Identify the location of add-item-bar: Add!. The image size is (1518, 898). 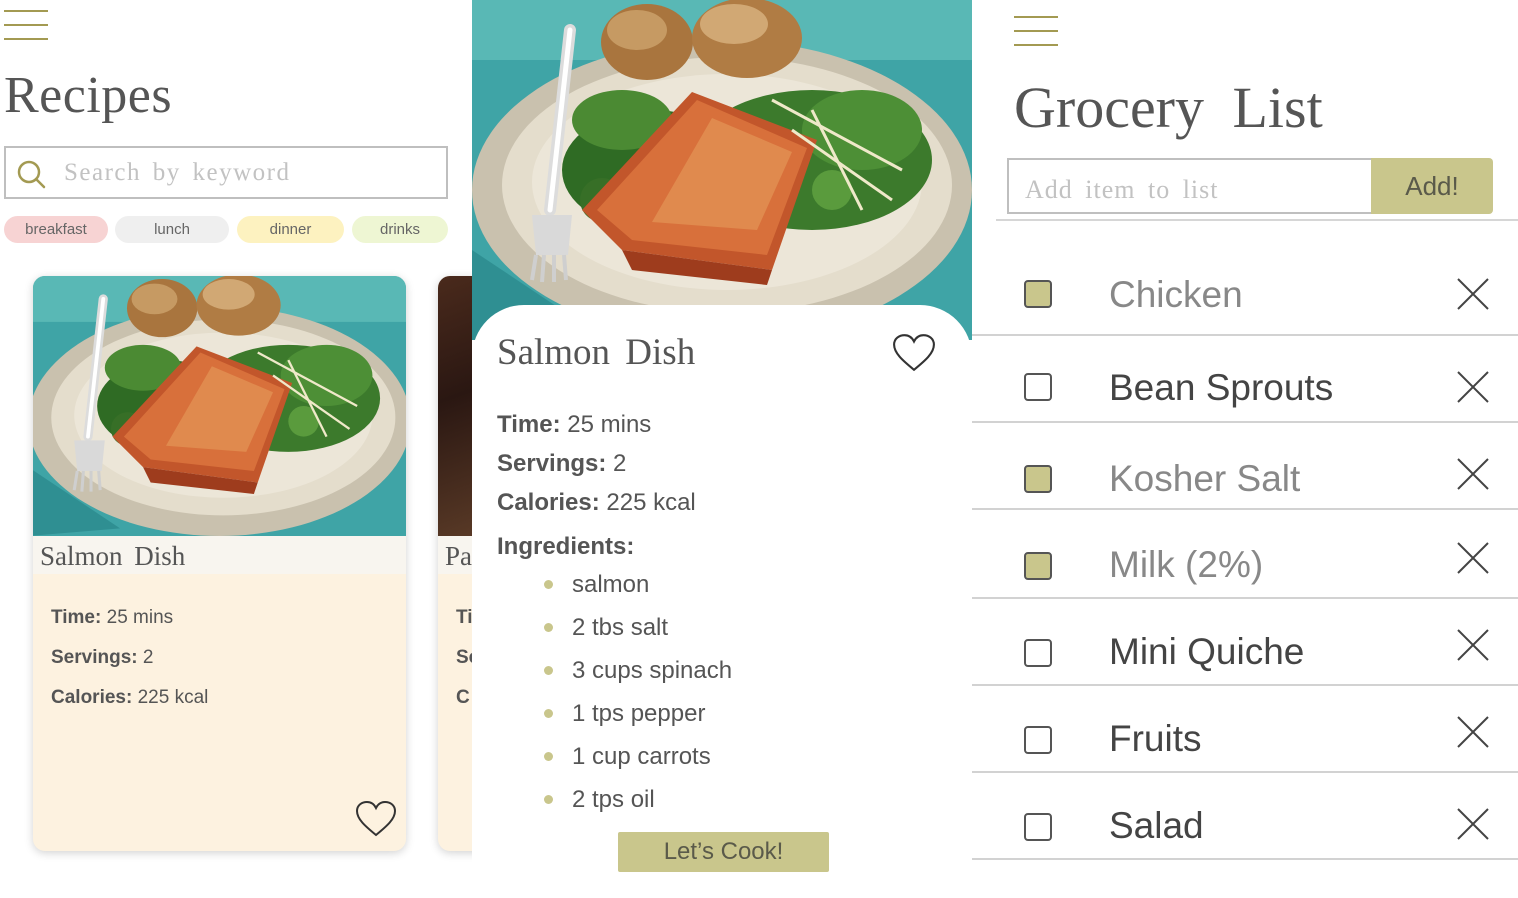
(1250, 186).